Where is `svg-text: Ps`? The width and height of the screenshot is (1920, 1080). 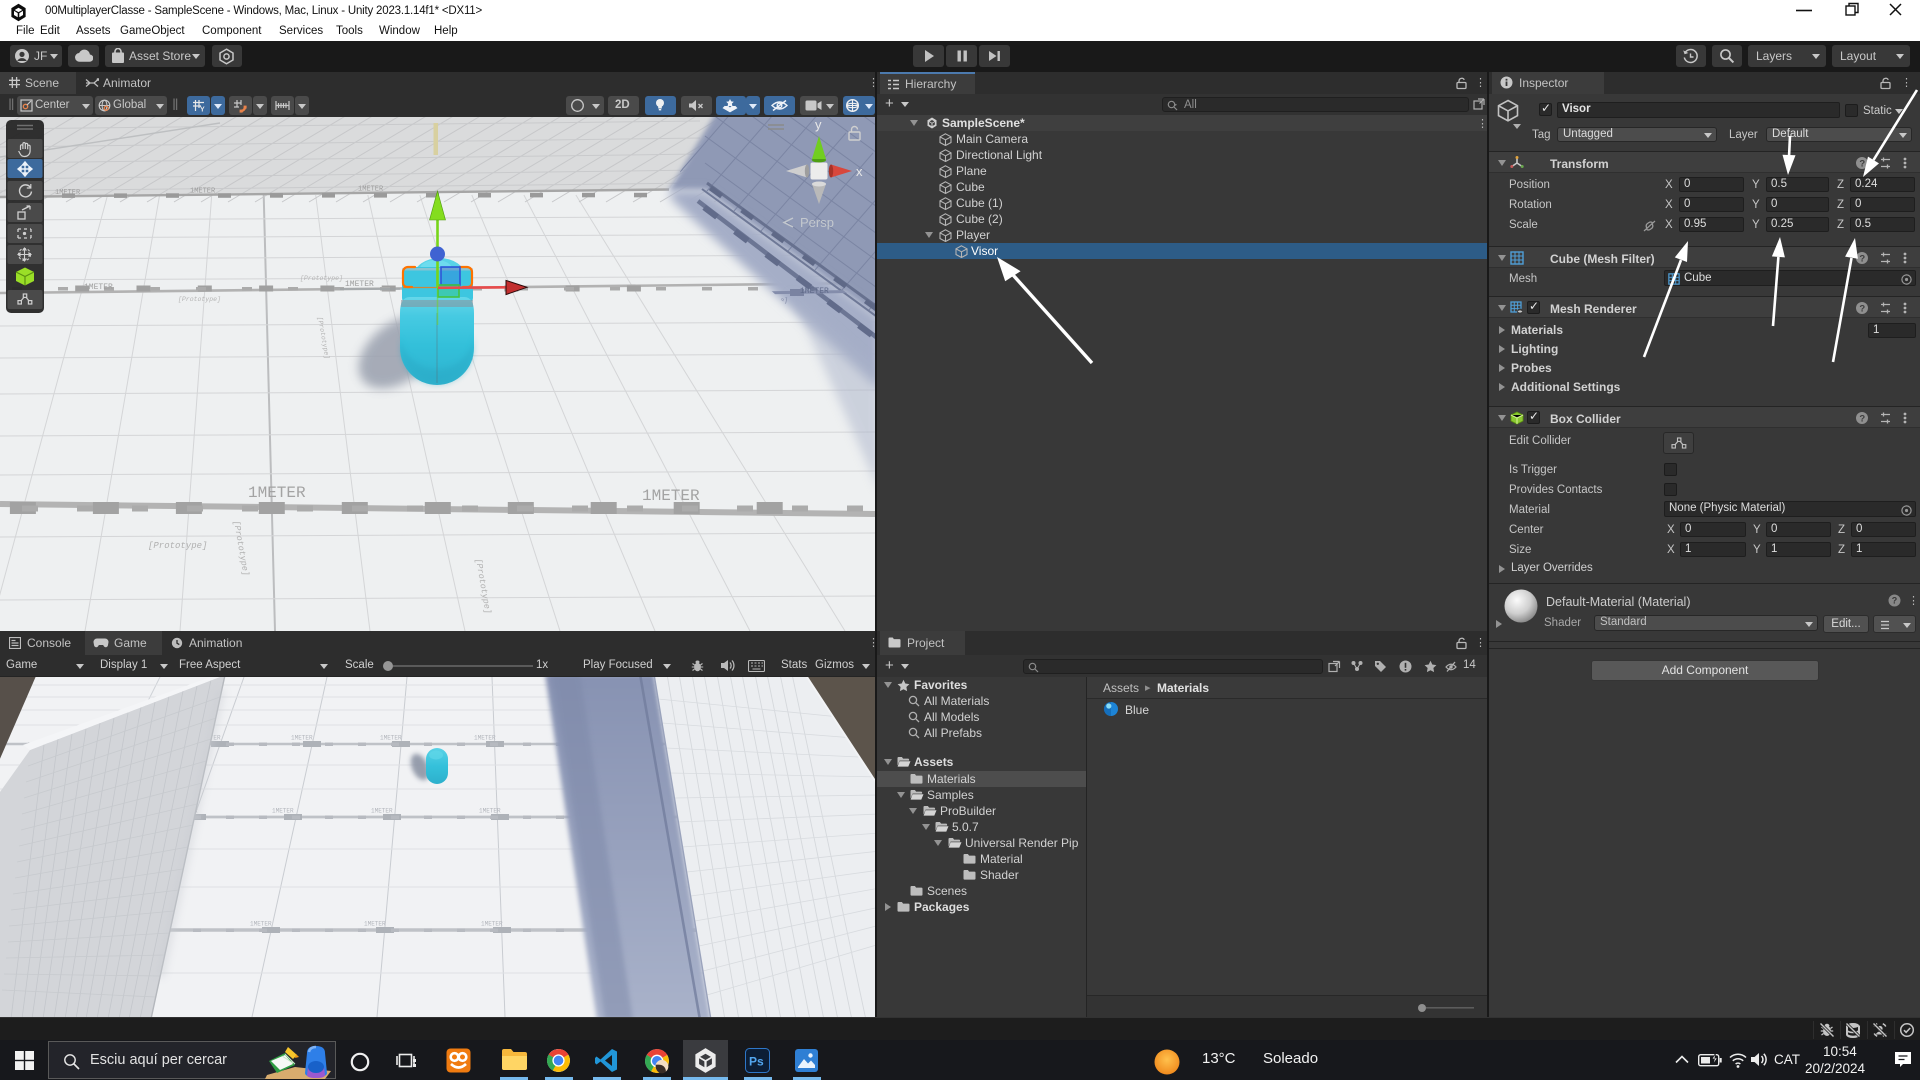
svg-text: Ps is located at coordinates (756, 1062).